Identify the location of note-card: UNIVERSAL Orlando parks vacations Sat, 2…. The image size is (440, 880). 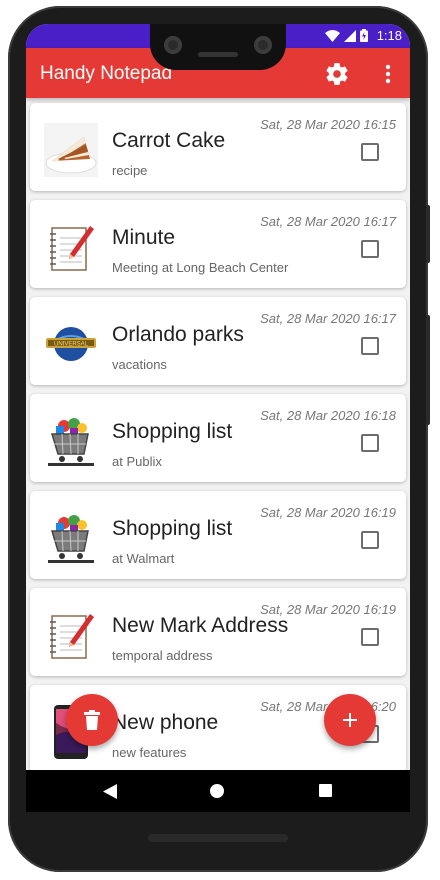
(218, 341).